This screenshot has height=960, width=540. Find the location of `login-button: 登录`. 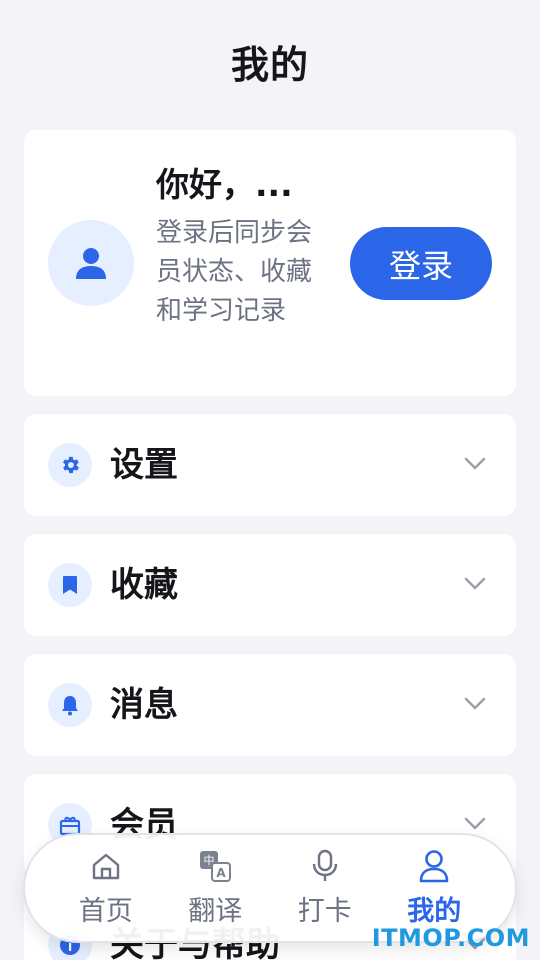

login-button: 登录 is located at coordinates (421, 263).